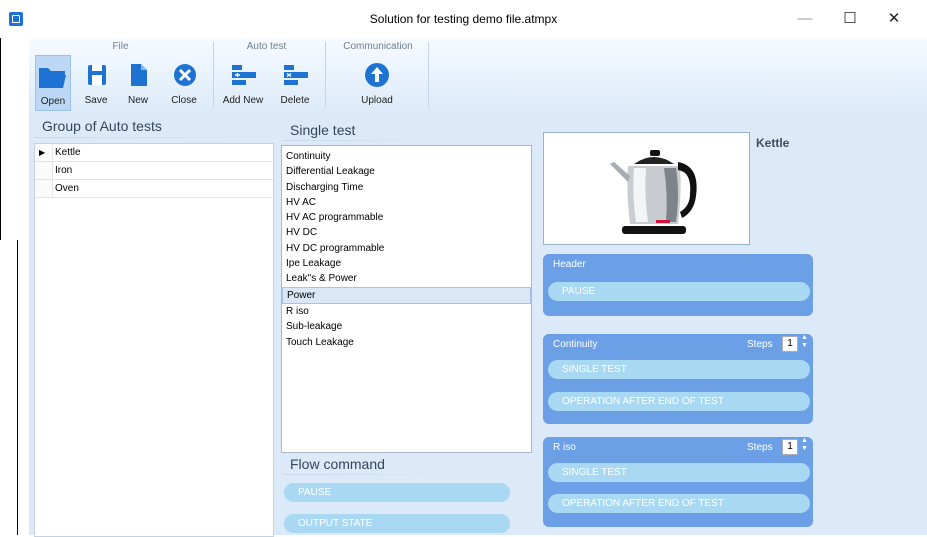  What do you see at coordinates (406, 171) in the screenshot?
I see `single-test-item: Differential Leakage` at bounding box center [406, 171].